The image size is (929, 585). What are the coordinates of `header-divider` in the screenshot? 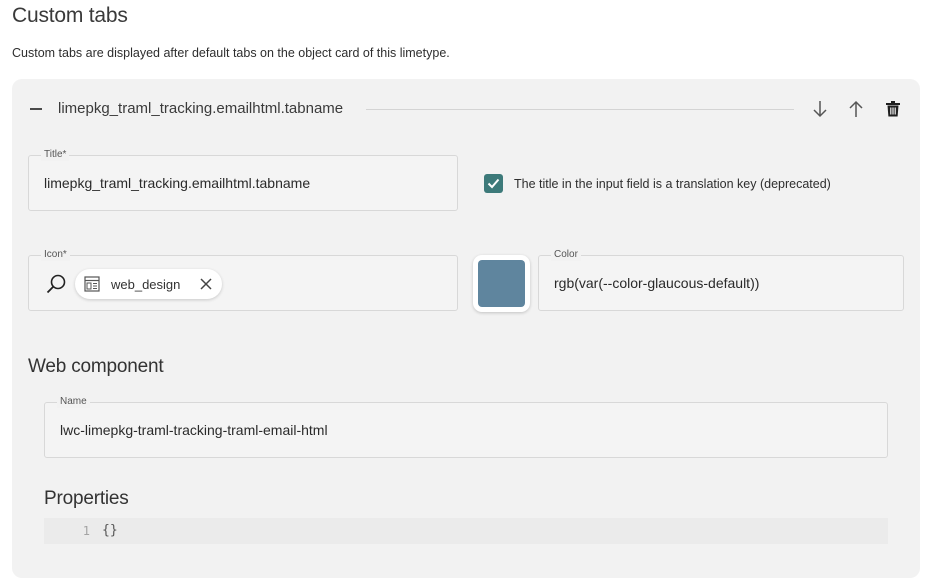 It's located at (580, 109).